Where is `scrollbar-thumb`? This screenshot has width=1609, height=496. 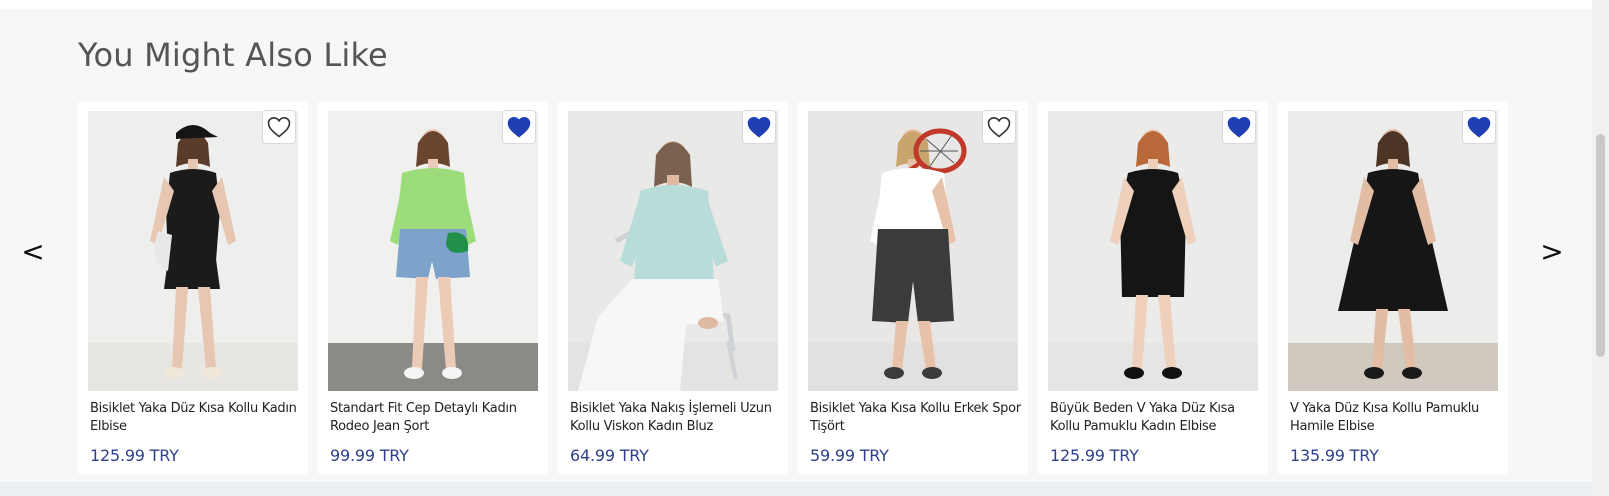 scrollbar-thumb is located at coordinates (1600, 245).